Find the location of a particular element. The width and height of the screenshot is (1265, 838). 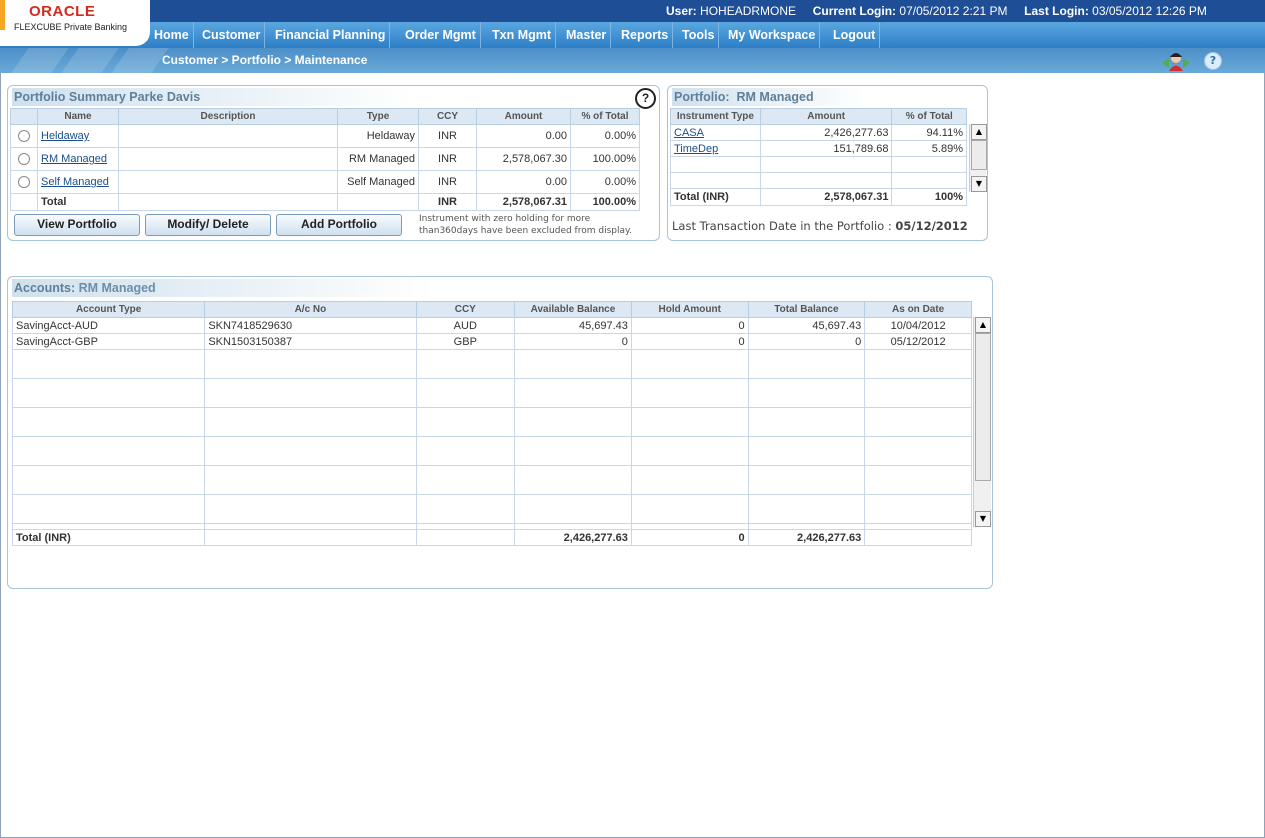

accounts-scrollbar: ▲ ▼ is located at coordinates (982, 422).